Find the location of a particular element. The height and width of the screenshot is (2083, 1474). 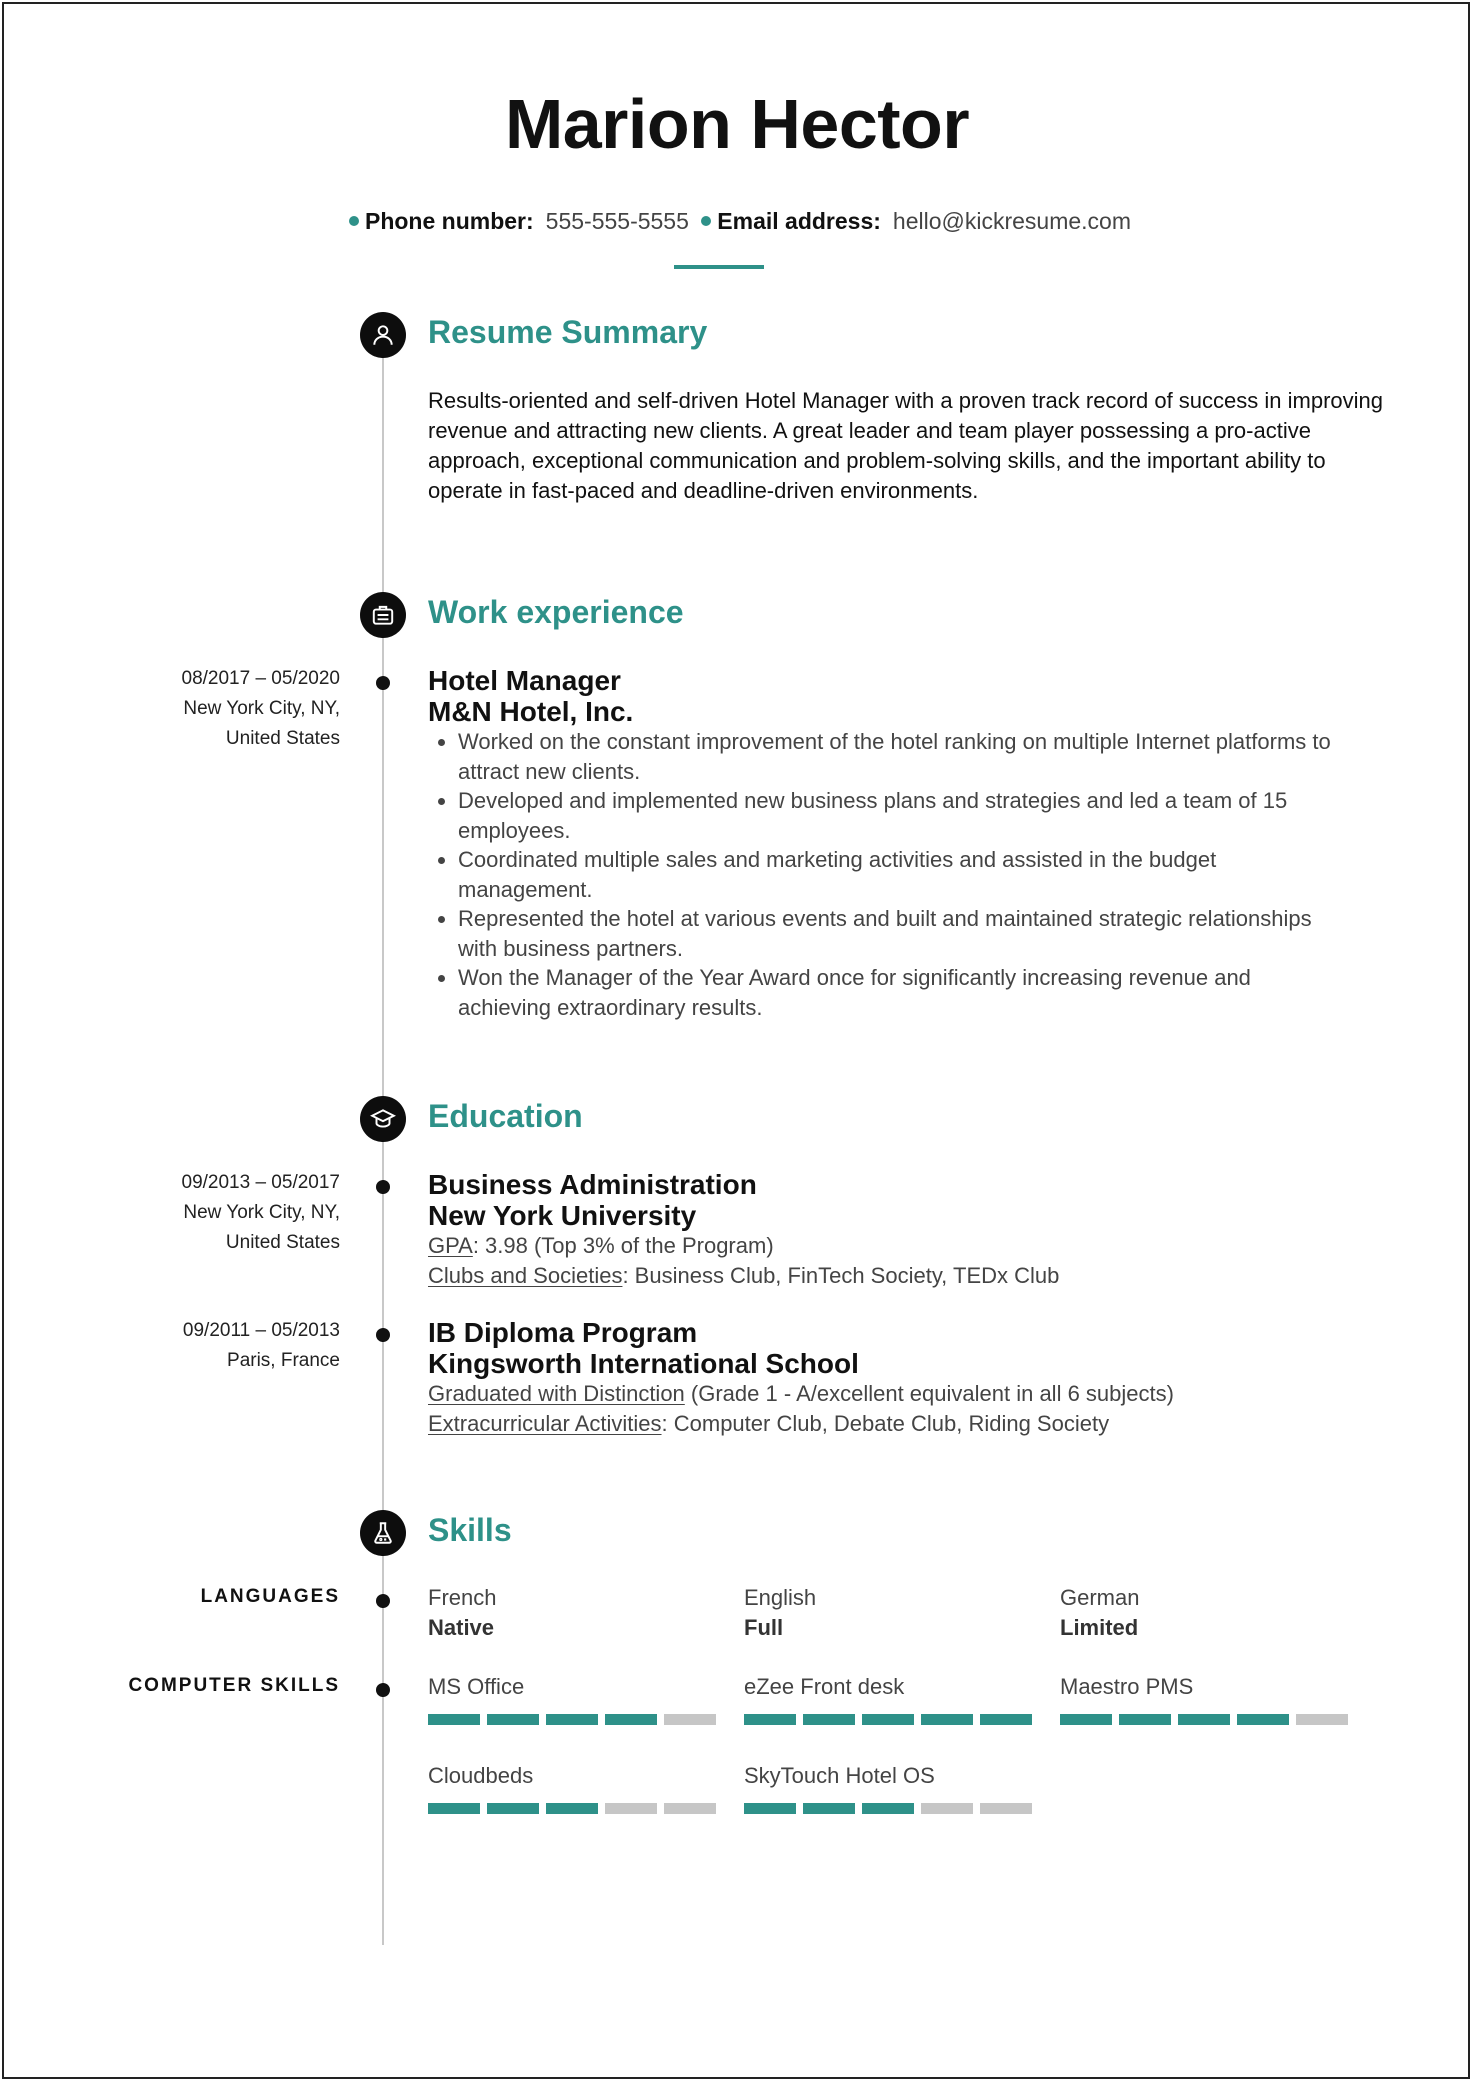

computer-skill: SkyTouch Hotel OS is located at coordinates (889, 1787).